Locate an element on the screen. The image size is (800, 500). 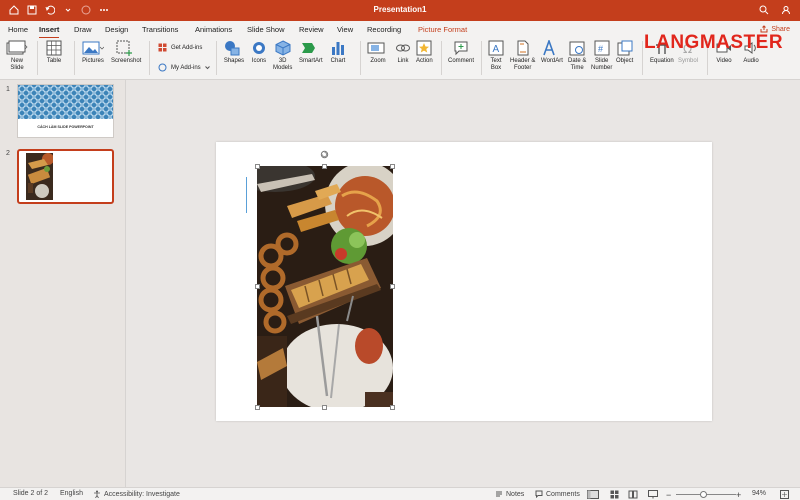
fit-to-window-button is located at coordinates (784, 494).